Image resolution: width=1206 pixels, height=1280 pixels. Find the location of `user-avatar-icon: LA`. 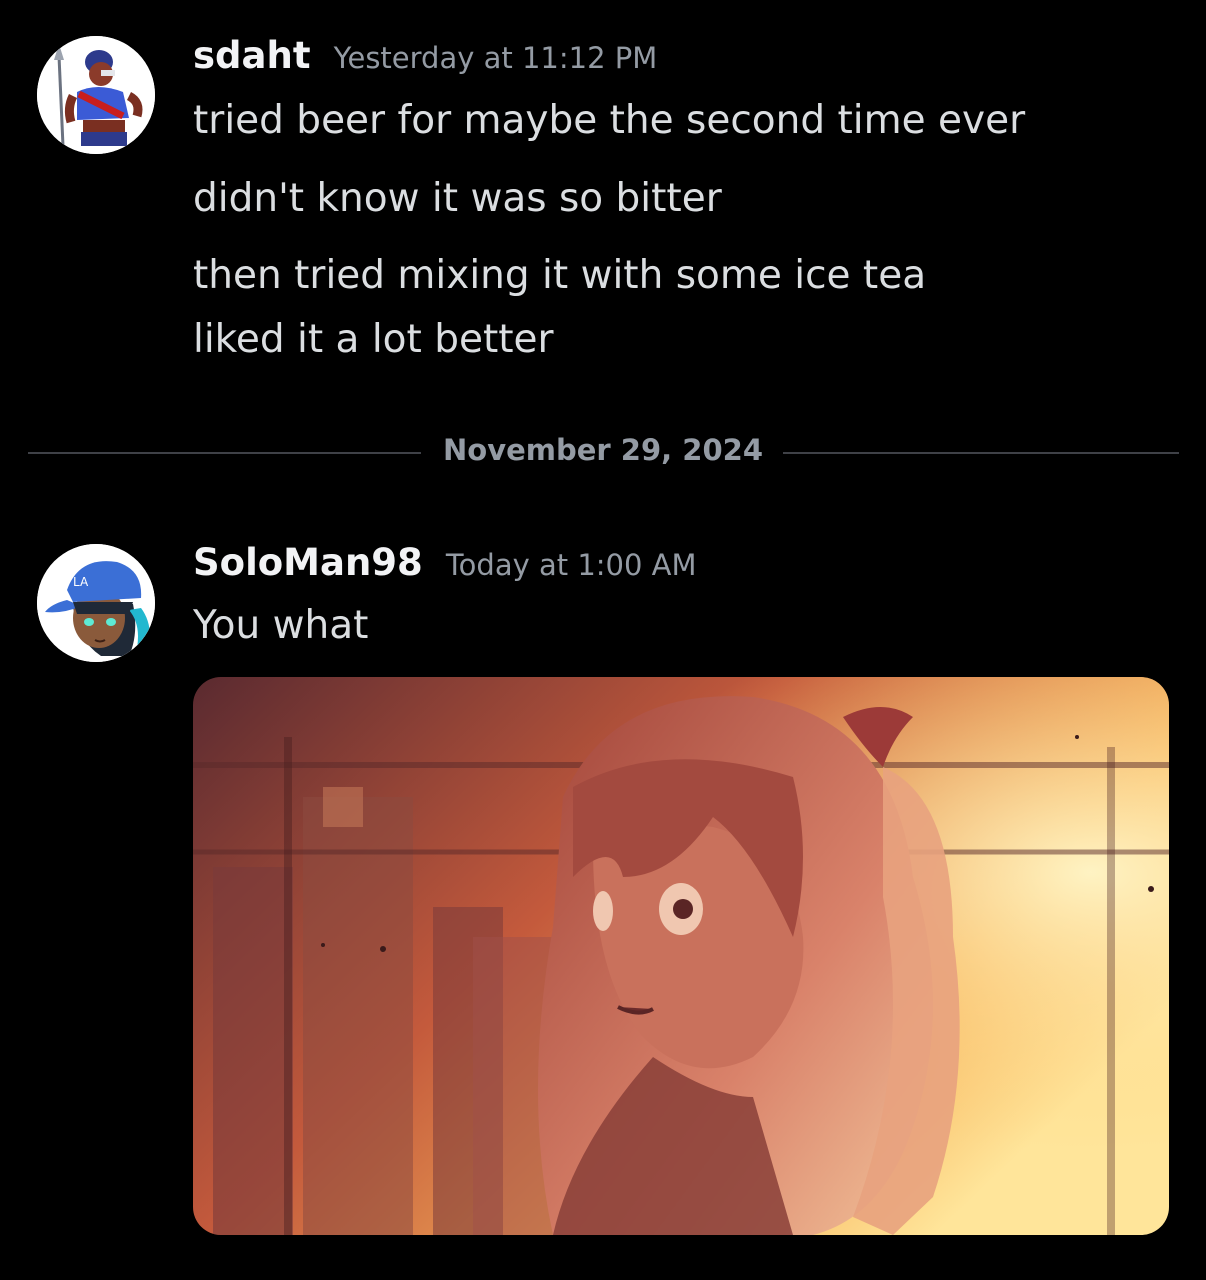

user-avatar-icon: LA is located at coordinates (96, 603).